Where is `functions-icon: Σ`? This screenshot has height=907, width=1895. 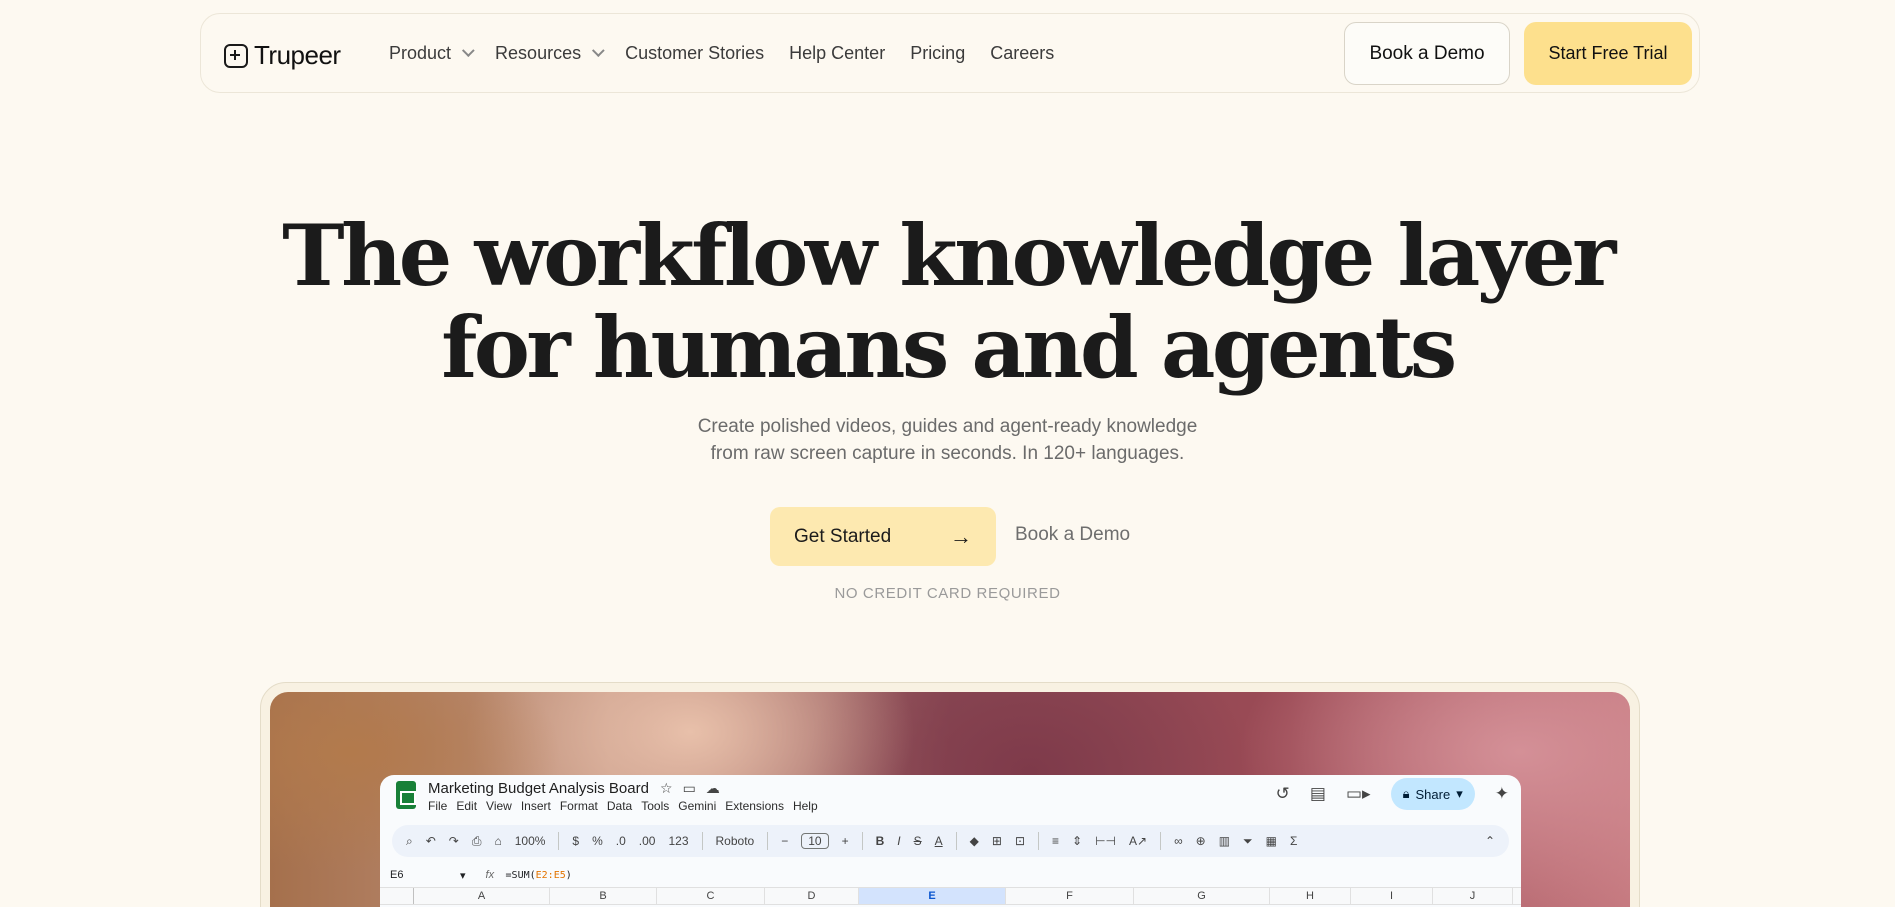
functions-icon: Σ is located at coordinates (1293, 841).